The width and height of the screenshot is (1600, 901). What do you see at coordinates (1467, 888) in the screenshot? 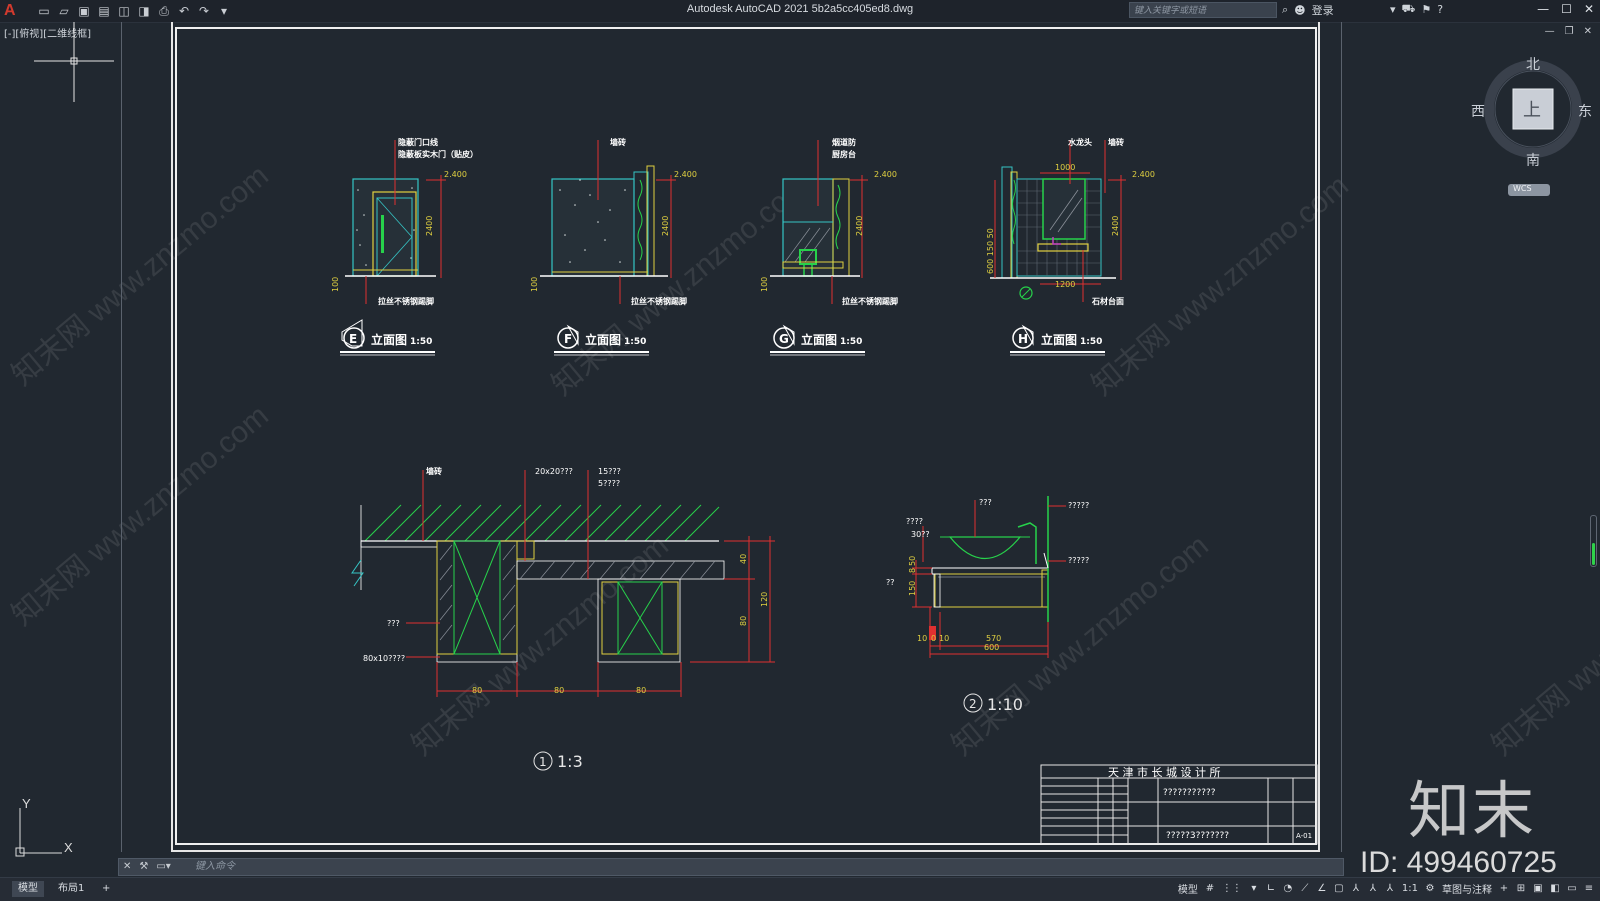
I see `workspace-switch-label: 草图与注释` at bounding box center [1467, 888].